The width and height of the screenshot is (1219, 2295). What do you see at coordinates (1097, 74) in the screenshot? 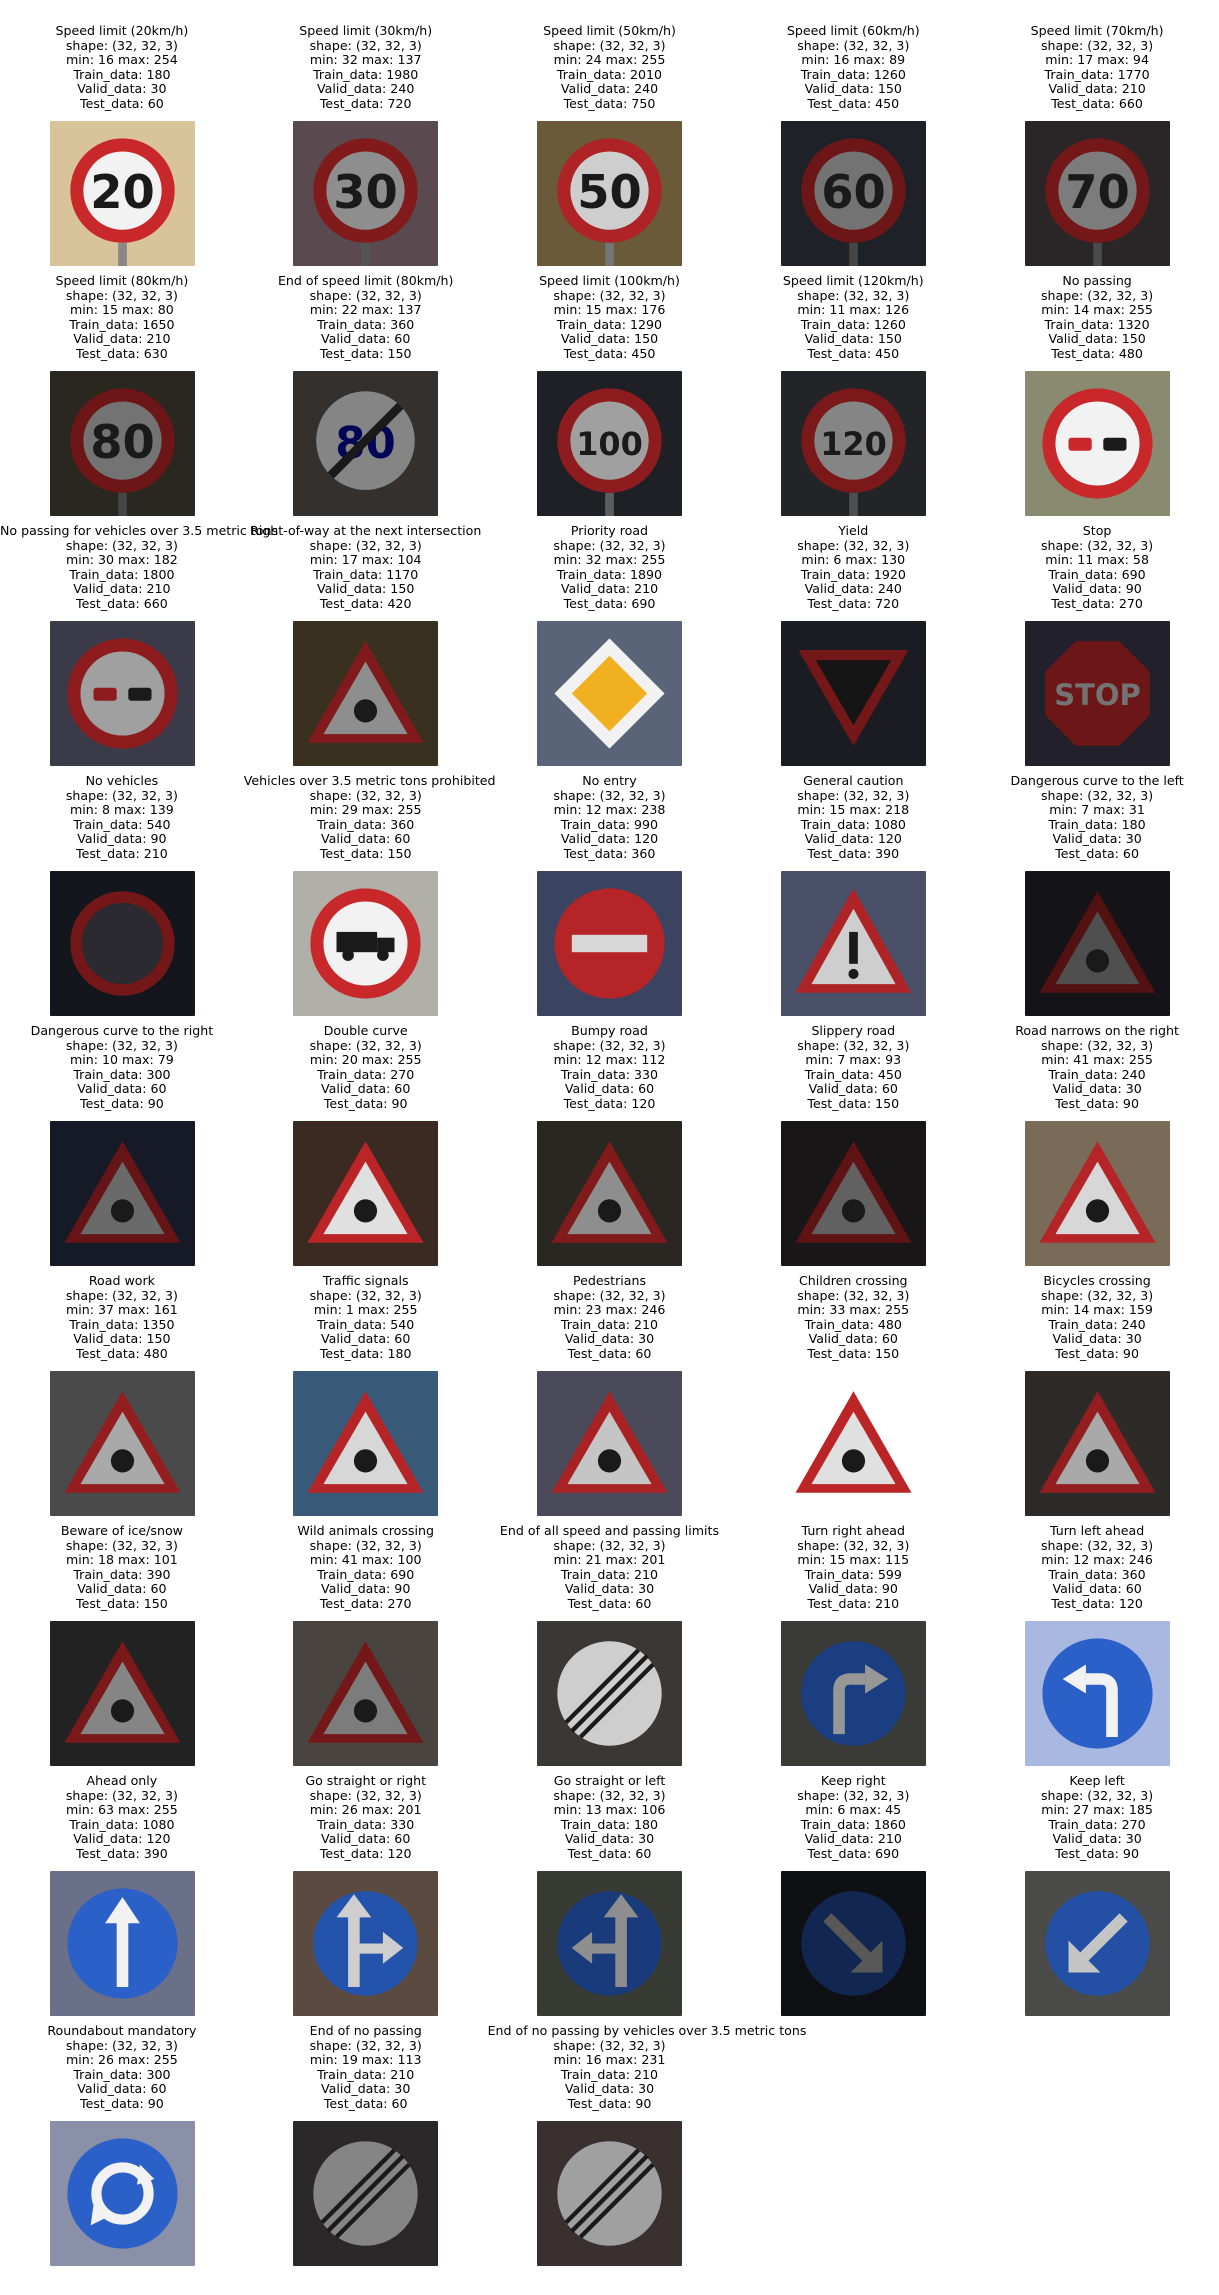
I see `caption-train: Train_data: 1770` at bounding box center [1097, 74].